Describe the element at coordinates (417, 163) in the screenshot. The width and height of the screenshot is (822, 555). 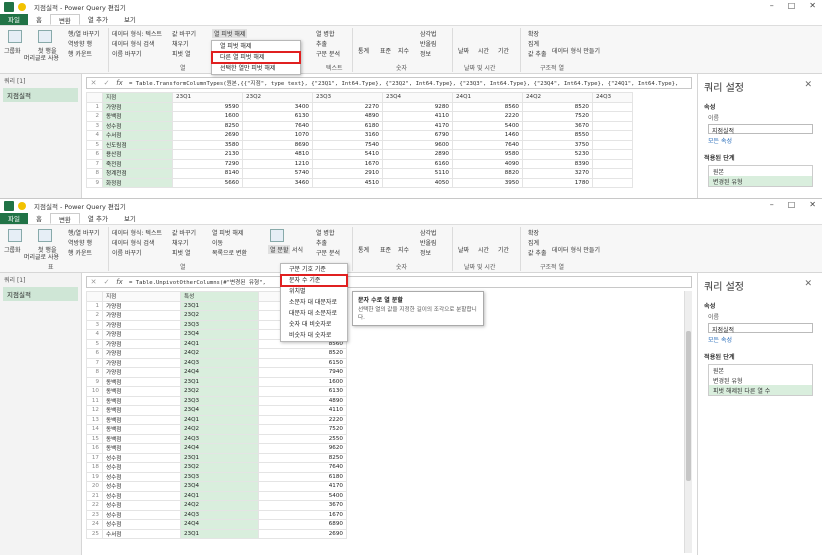
I see `table-cell: 6160` at that location.